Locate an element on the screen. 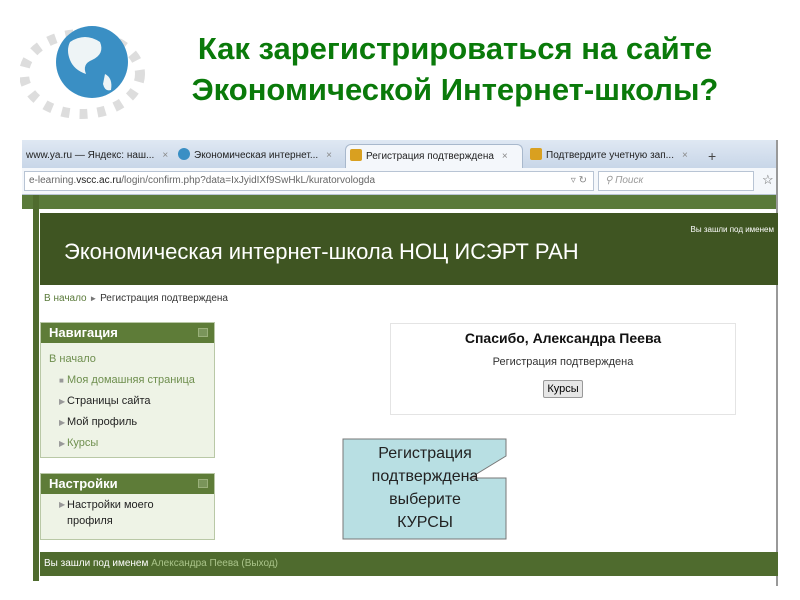 The width and height of the screenshot is (800, 600). footer-user-link: Александра Пеева is located at coordinates (194, 563).